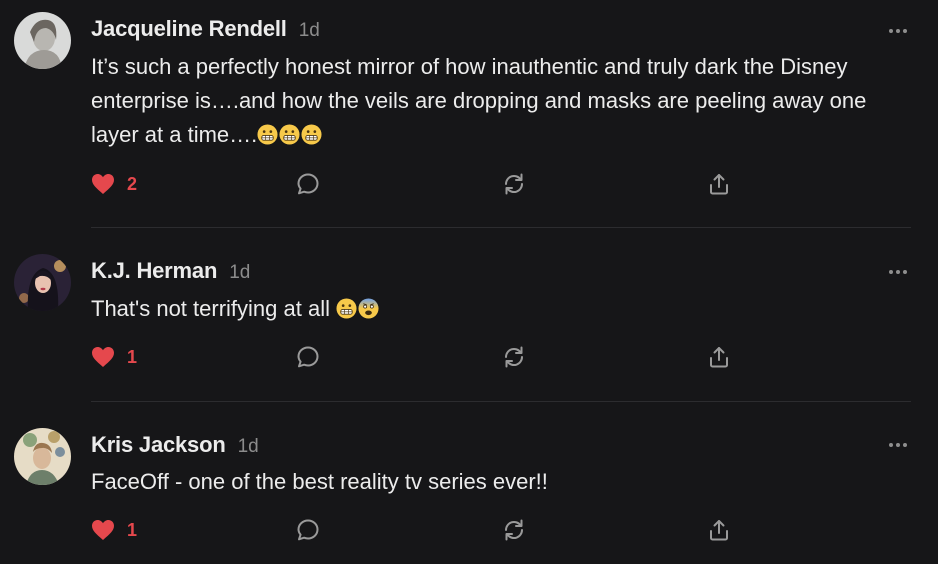 The width and height of the screenshot is (938, 564). Describe the element at coordinates (471, 184) in the screenshot. I see `comment-actions: 2` at that location.